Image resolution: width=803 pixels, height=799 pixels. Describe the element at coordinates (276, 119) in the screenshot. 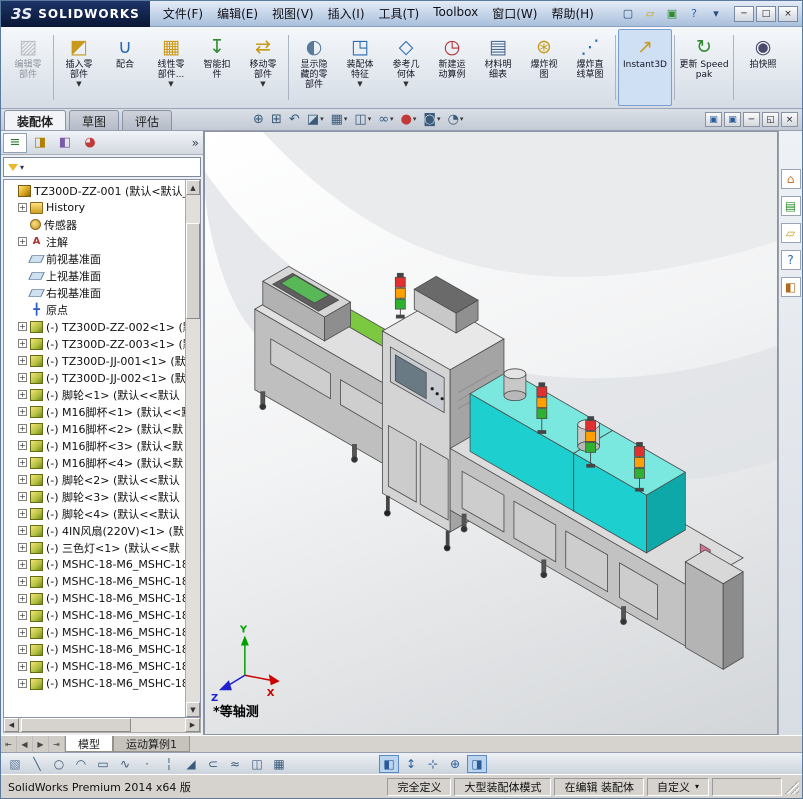

I see `zoom-to-area-icon: ⊞` at that location.